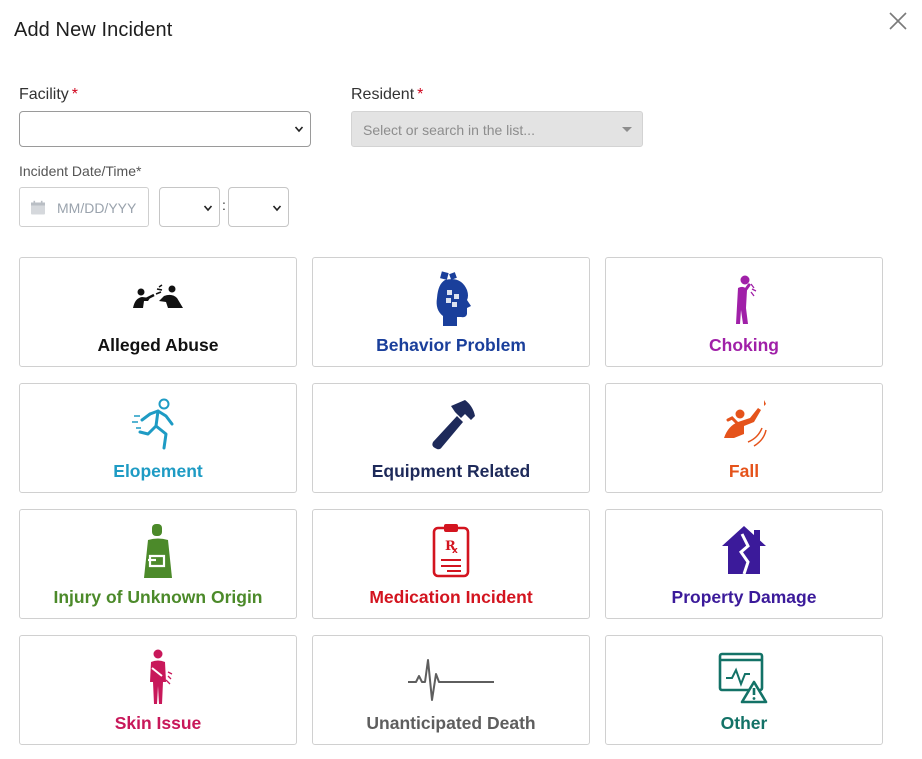  I want to click on injured-person-icon, so click(158, 550).